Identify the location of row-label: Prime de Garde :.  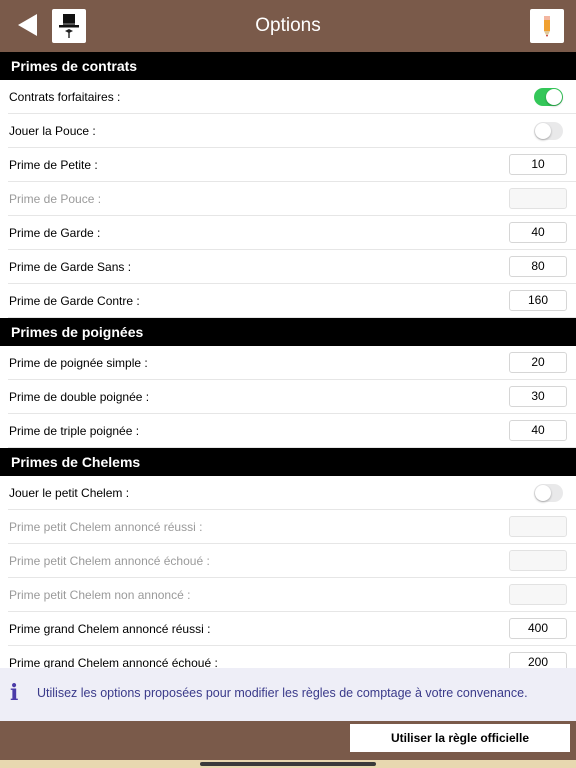
(55, 233).